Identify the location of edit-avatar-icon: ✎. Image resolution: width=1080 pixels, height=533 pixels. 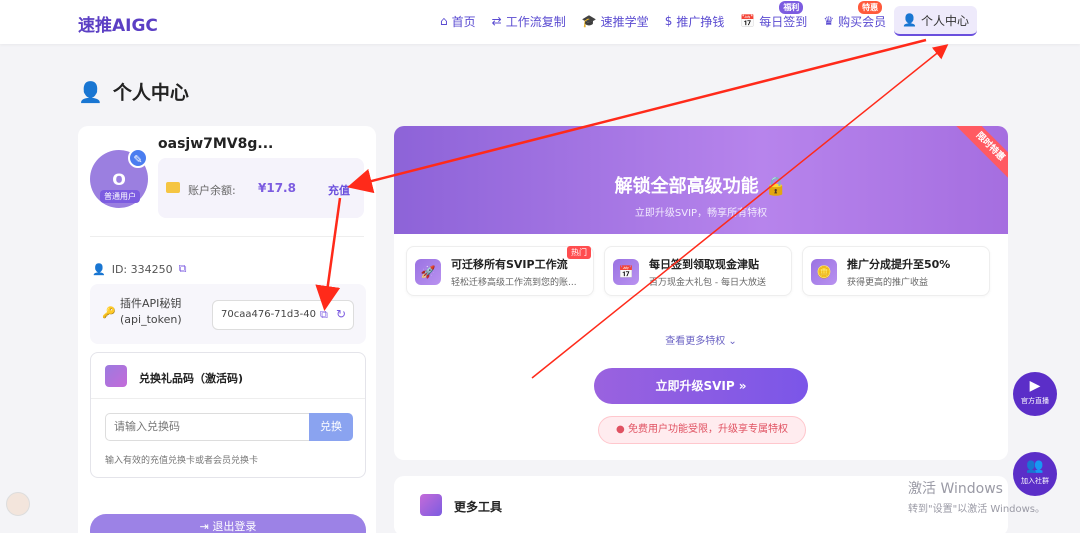
(138, 158).